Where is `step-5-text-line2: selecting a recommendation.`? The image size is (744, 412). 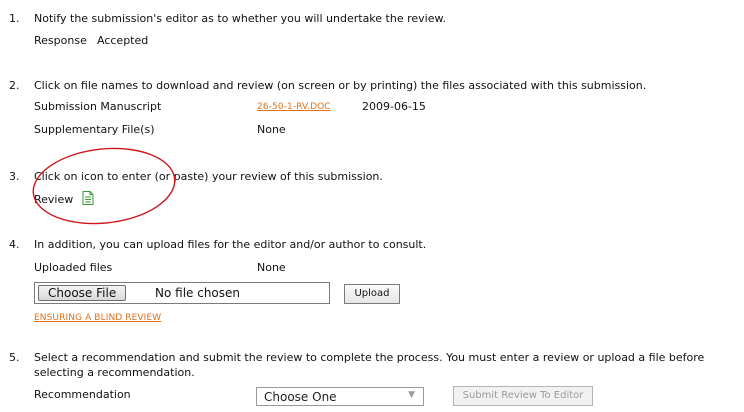
step-5-text-line2: selecting a recommendation. is located at coordinates (114, 372).